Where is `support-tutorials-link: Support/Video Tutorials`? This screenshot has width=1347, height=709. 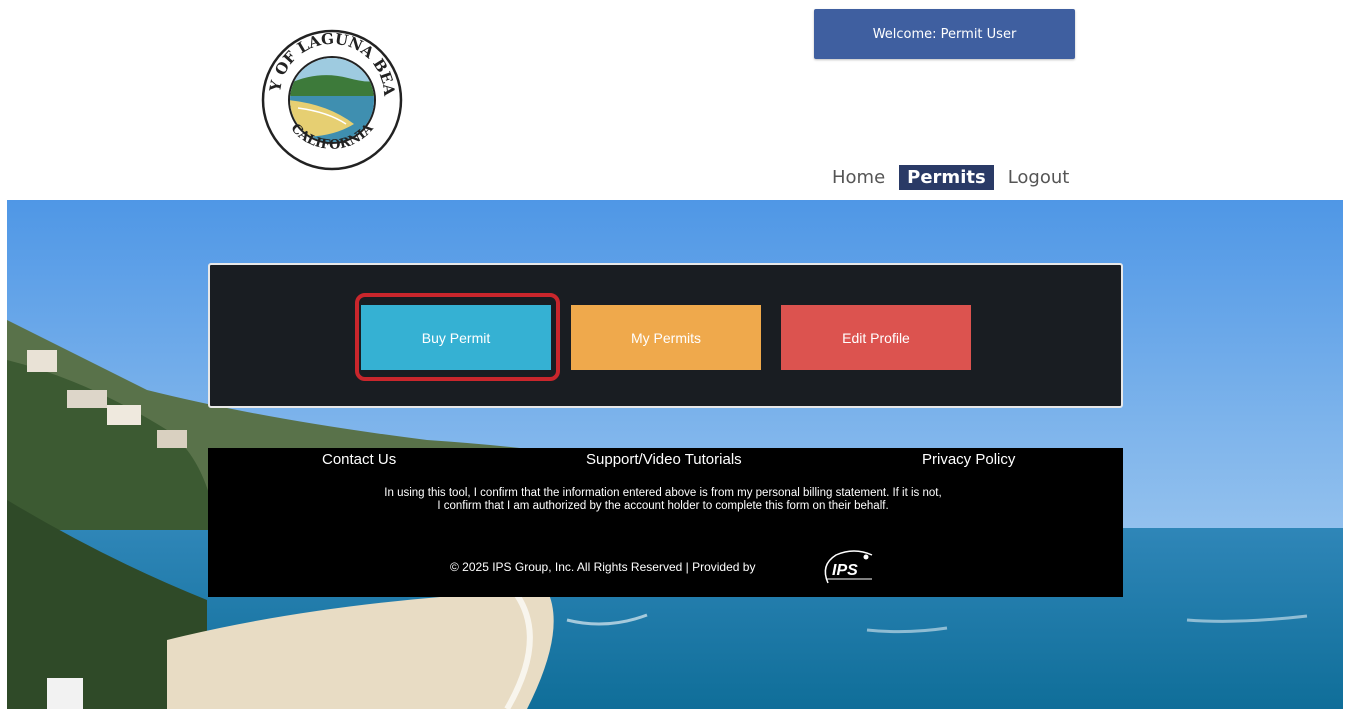
support-tutorials-link: Support/Video Tutorials is located at coordinates (664, 459).